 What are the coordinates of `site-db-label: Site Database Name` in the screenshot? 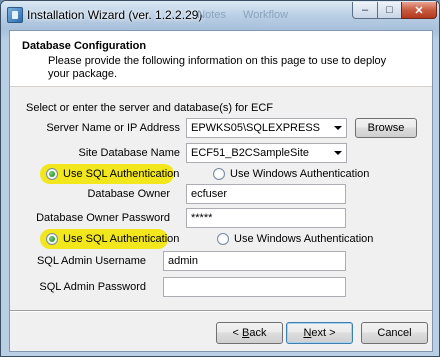 It's located at (129, 153).